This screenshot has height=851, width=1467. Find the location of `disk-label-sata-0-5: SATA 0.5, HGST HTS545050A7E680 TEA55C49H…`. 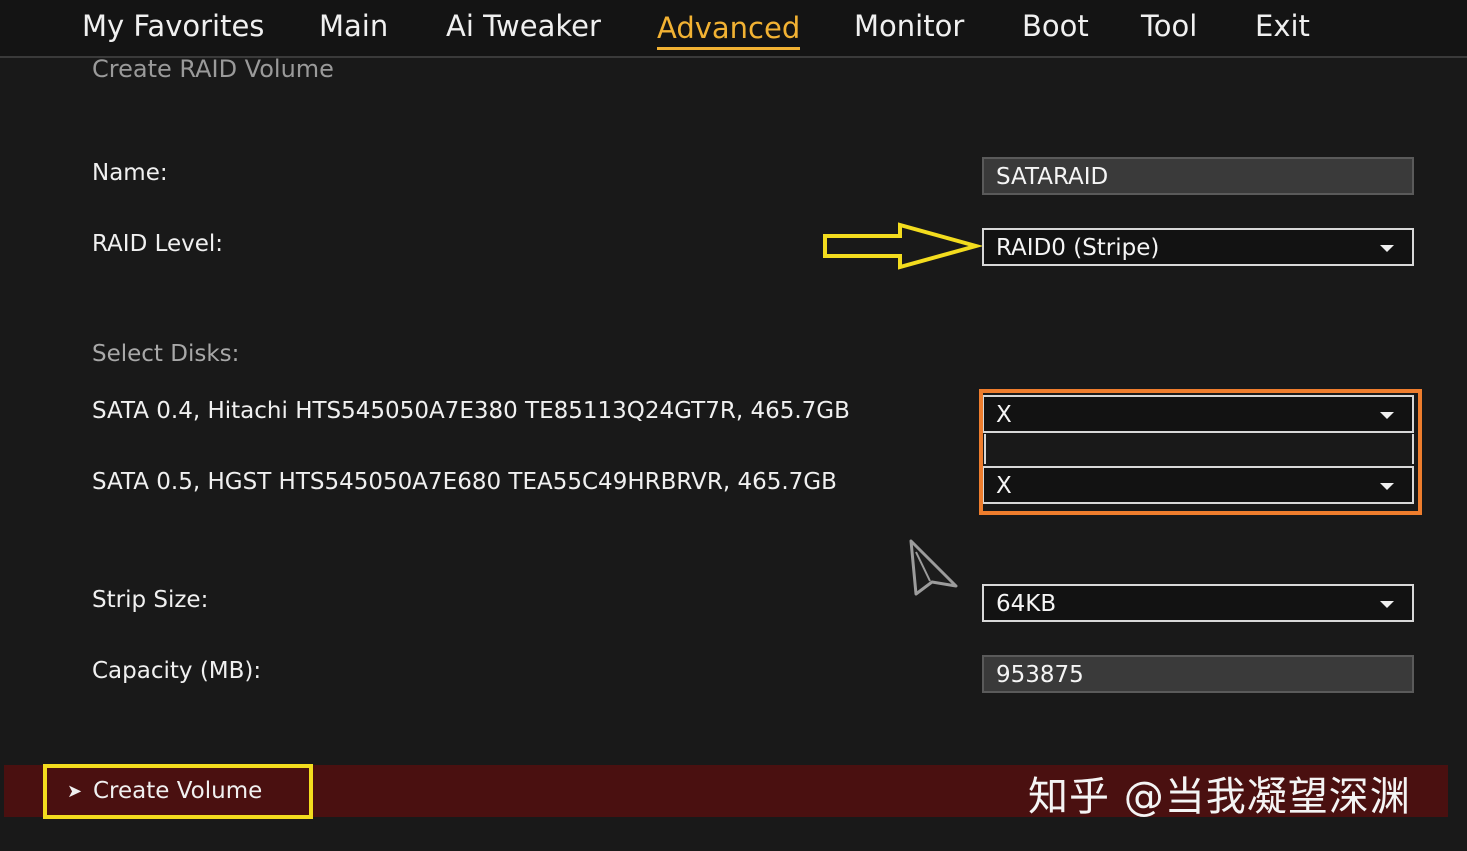

disk-label-sata-0-5: SATA 0.5, HGST HTS545050A7E680 TEA55C49H… is located at coordinates (464, 482).